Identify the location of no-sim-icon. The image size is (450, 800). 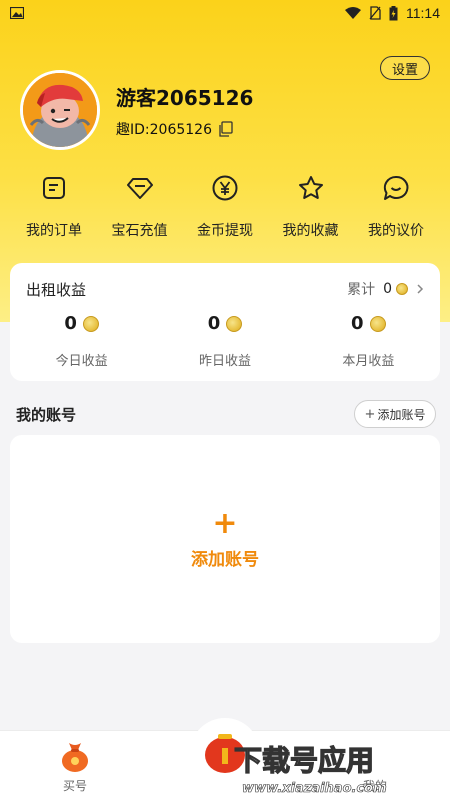
(375, 13).